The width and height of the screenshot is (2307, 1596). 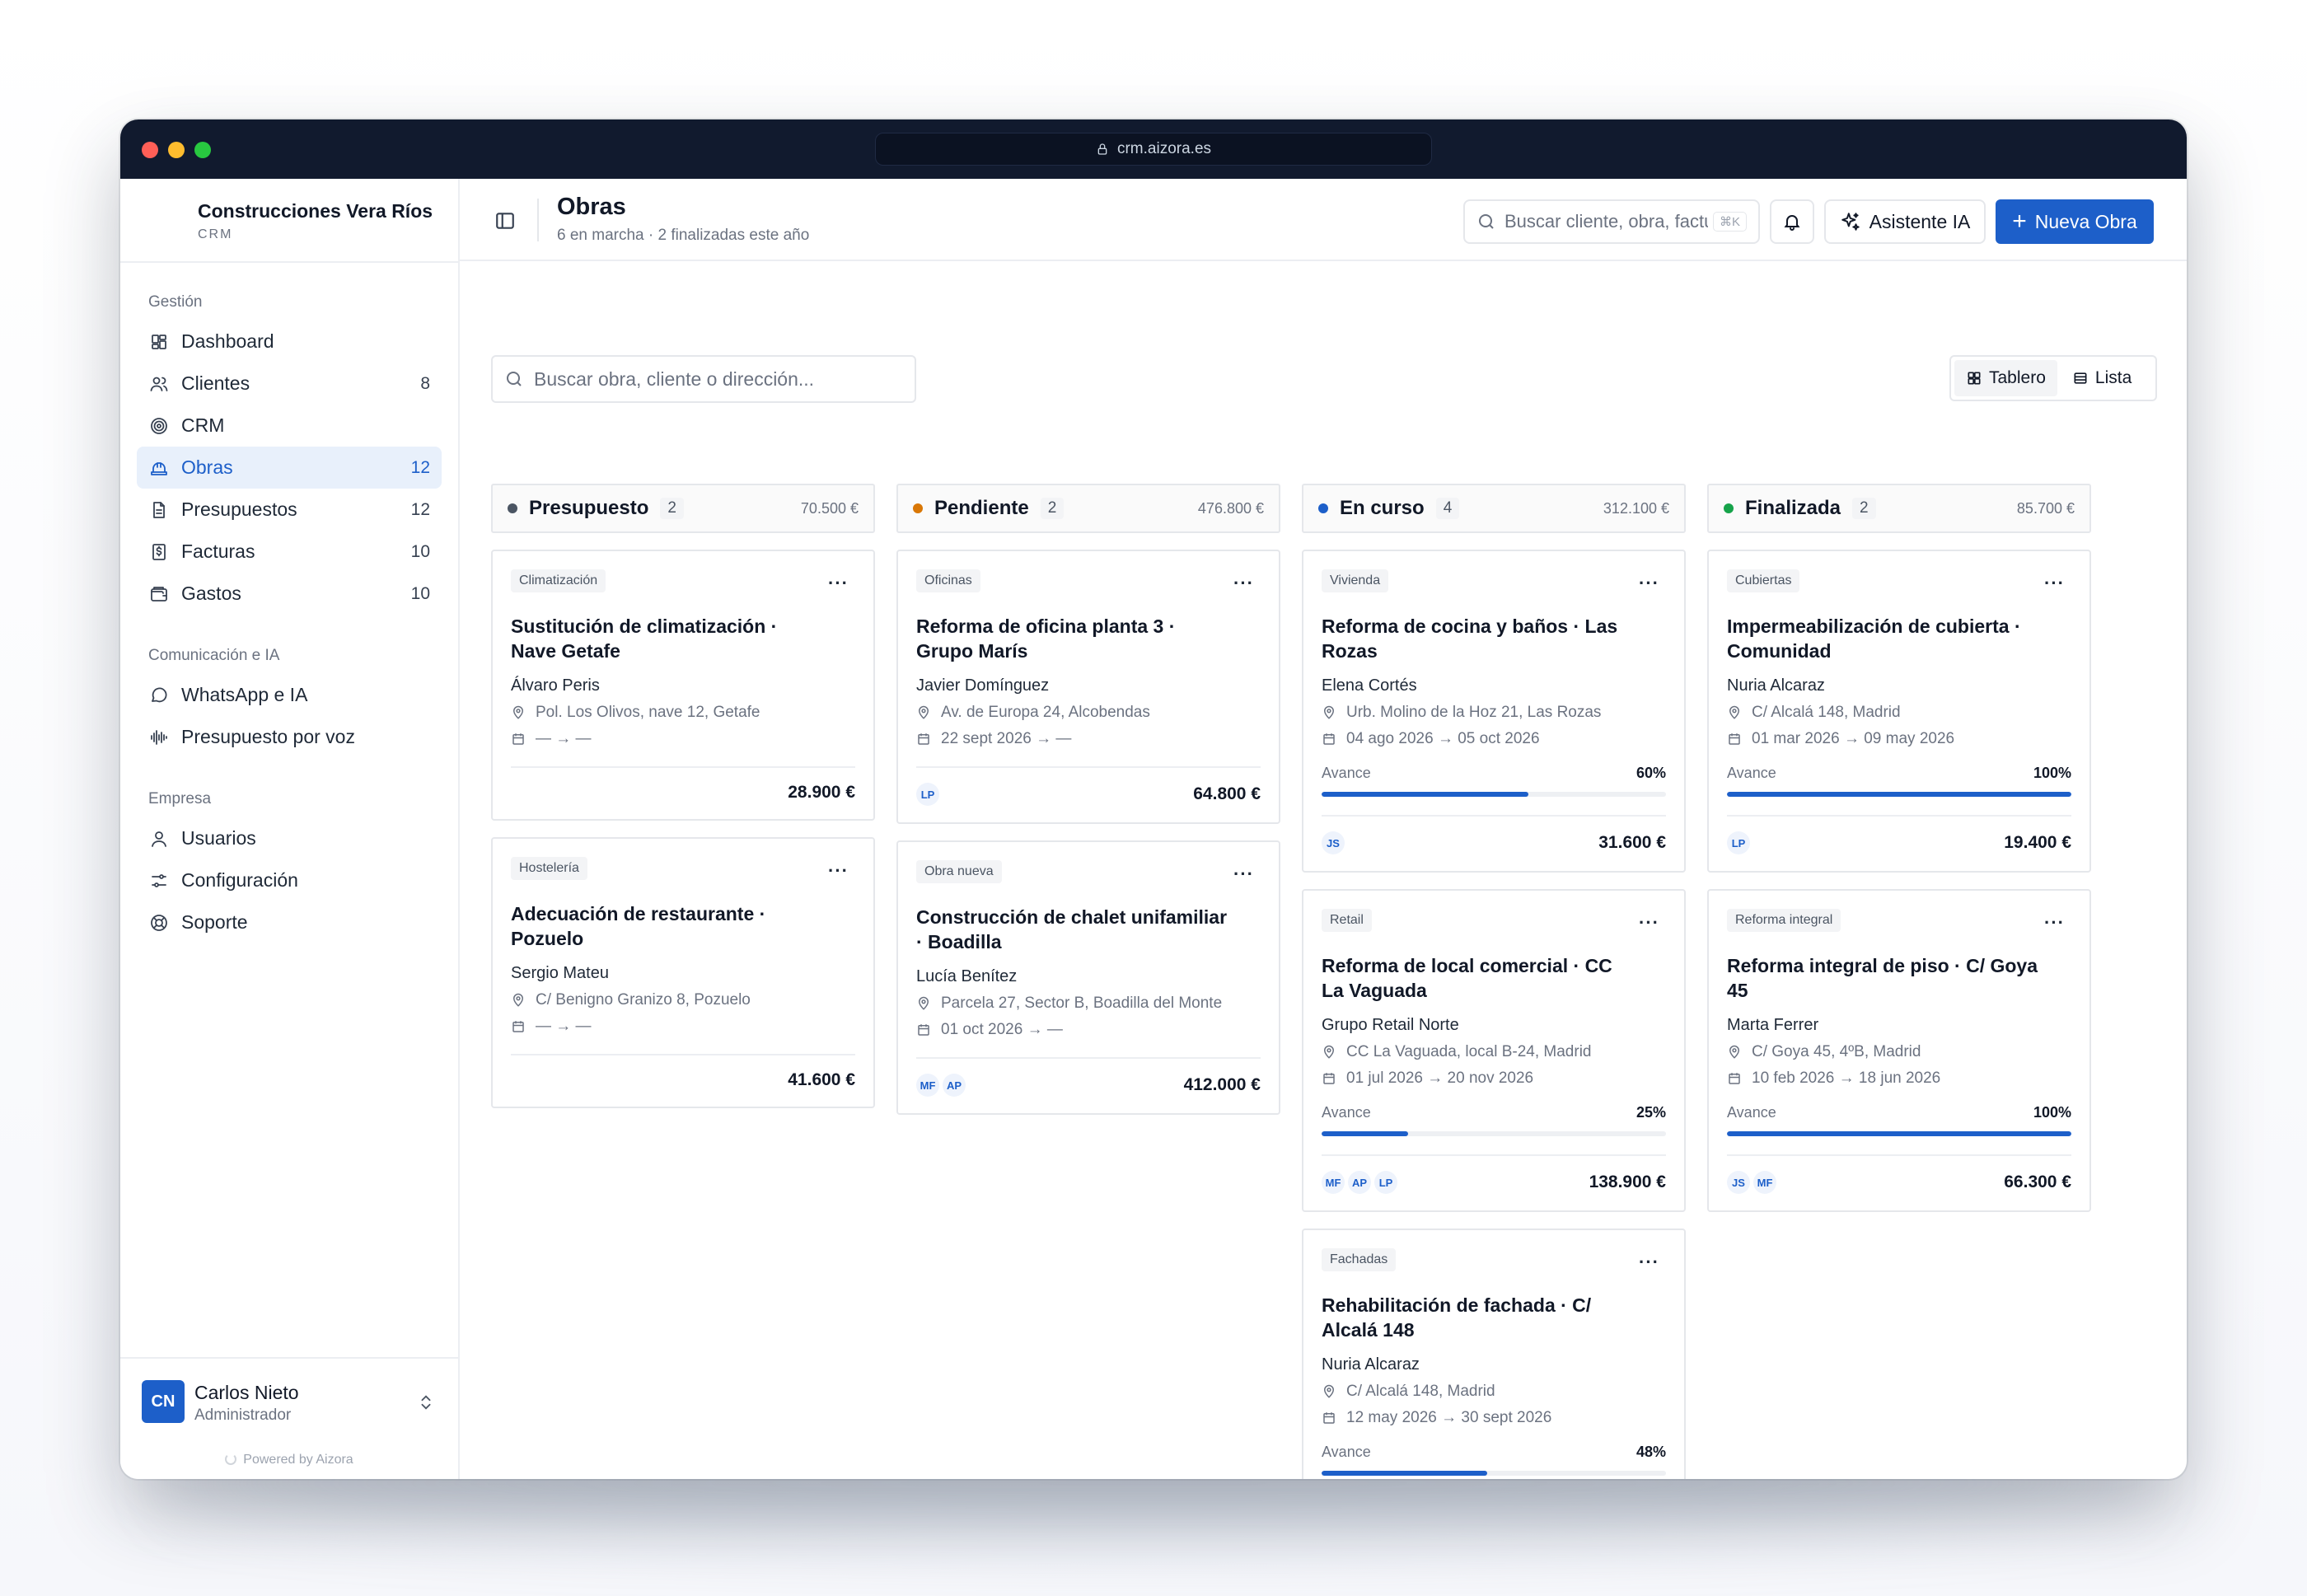 I want to click on dates-text: — → —, so click(x=564, y=1026).